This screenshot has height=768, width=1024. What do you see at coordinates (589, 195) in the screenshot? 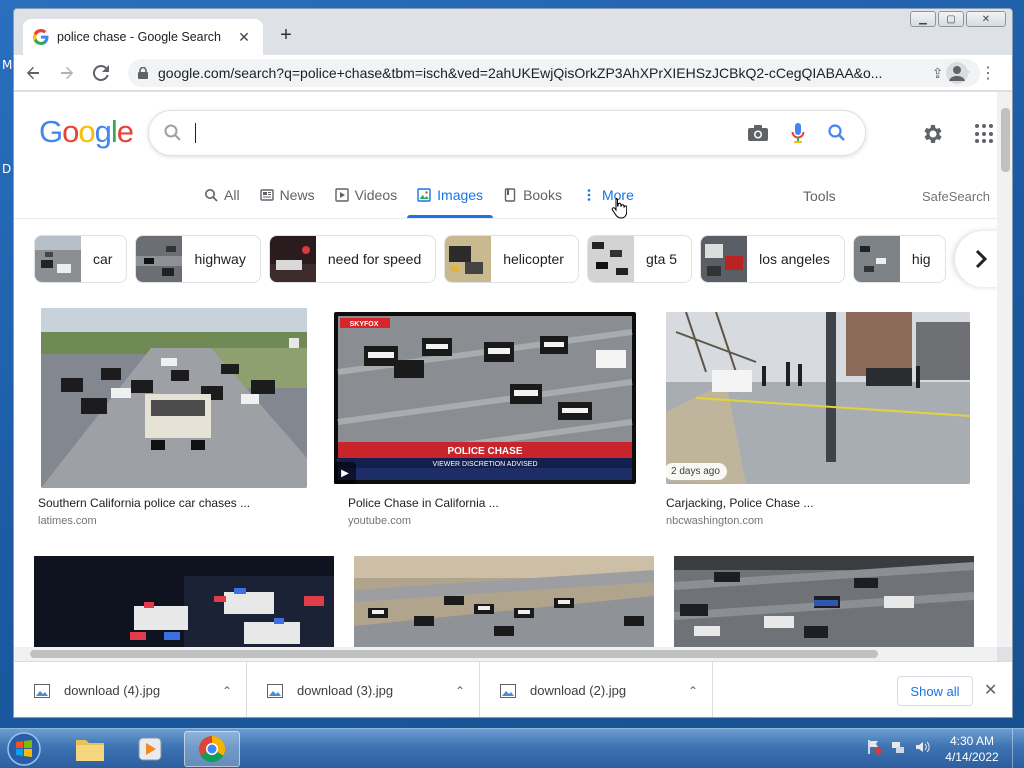
I see `more-vertical-icon` at bounding box center [589, 195].